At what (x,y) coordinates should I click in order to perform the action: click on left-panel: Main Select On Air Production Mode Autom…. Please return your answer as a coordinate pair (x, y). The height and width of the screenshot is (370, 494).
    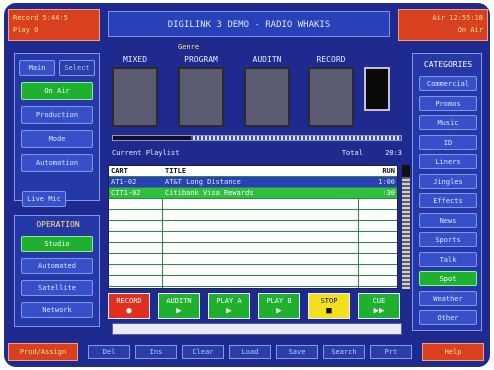
    Looking at the image, I should click on (57, 127).